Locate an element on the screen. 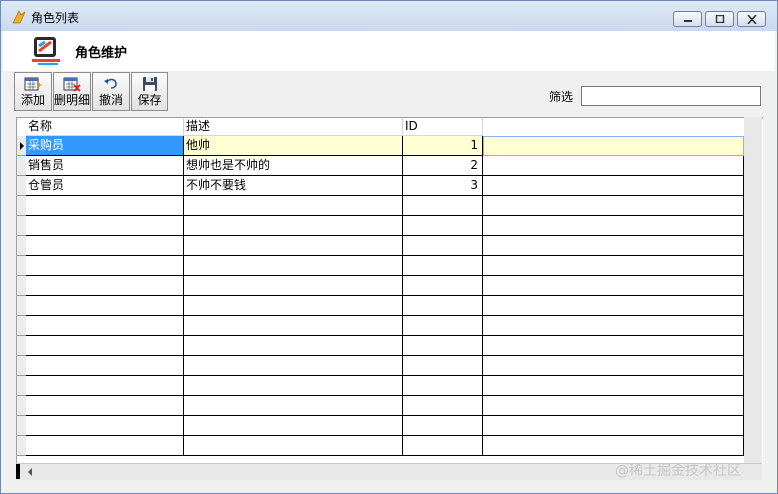 This screenshot has width=778, height=494. table-row: 销售员 想帅也是不帅的 2 is located at coordinates (380, 166).